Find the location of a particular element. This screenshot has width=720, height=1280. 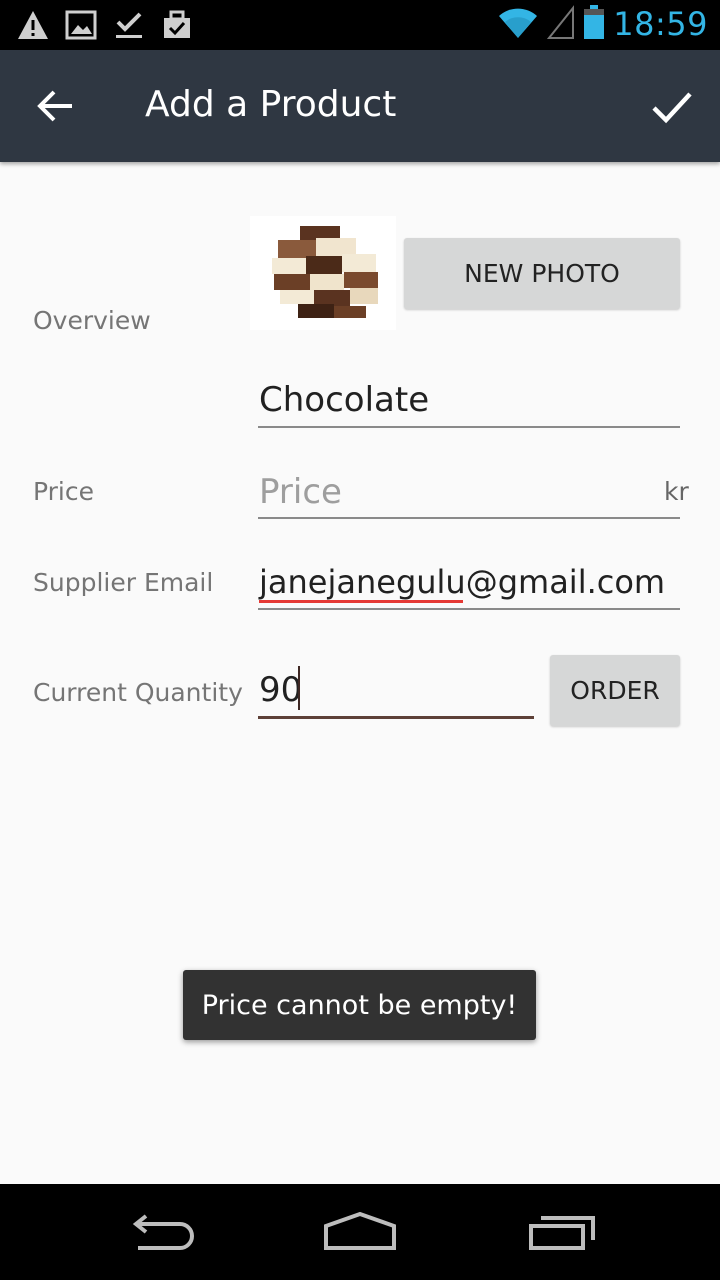

product-name-underline is located at coordinates (469, 427).